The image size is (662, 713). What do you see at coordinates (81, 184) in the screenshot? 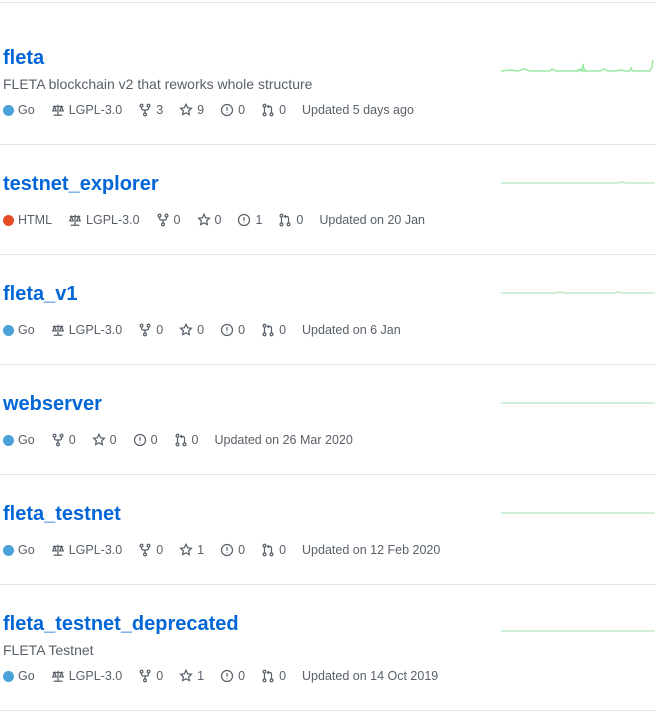
I see `repo-name-link: testnet_explorer` at bounding box center [81, 184].